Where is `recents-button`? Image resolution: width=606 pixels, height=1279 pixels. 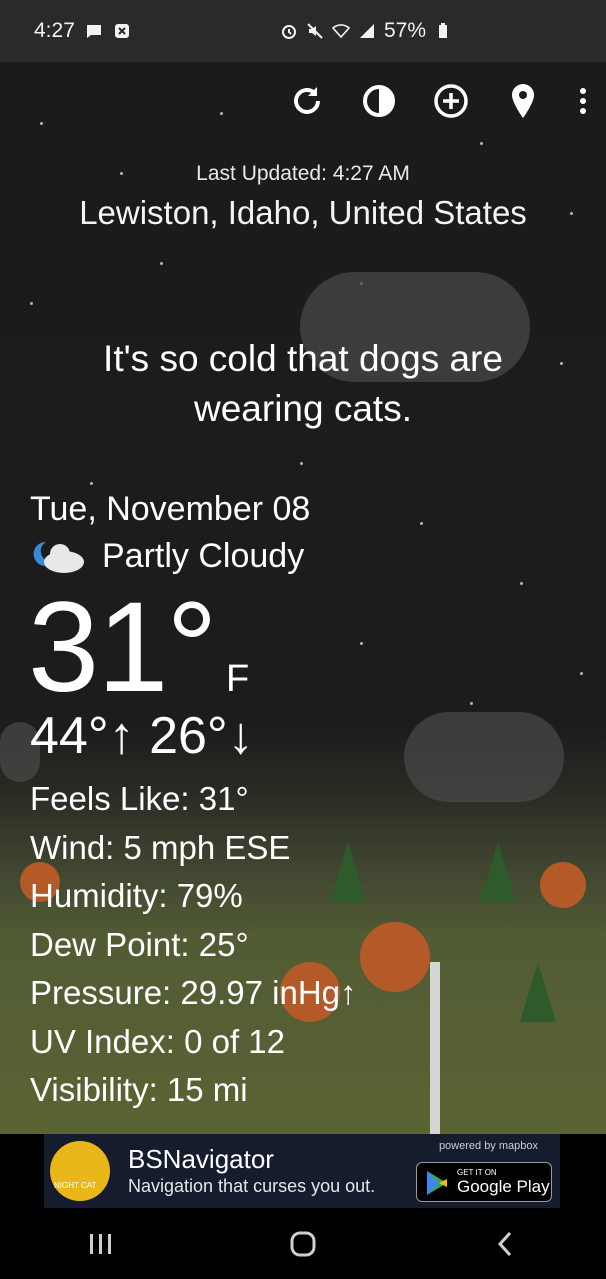
recents-button is located at coordinates (101, 1244).